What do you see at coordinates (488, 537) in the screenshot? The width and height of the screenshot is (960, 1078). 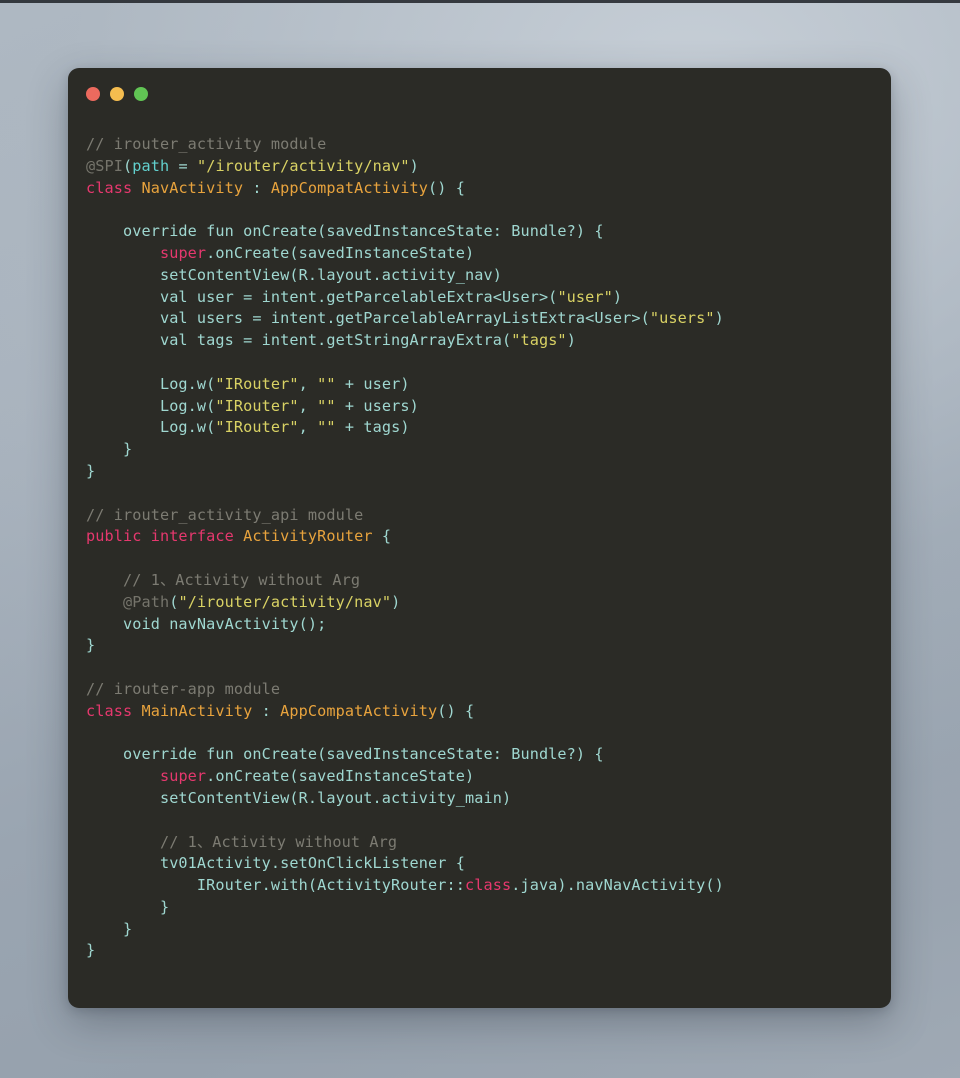 I see `code-line: public interface ActivityRouter {` at bounding box center [488, 537].